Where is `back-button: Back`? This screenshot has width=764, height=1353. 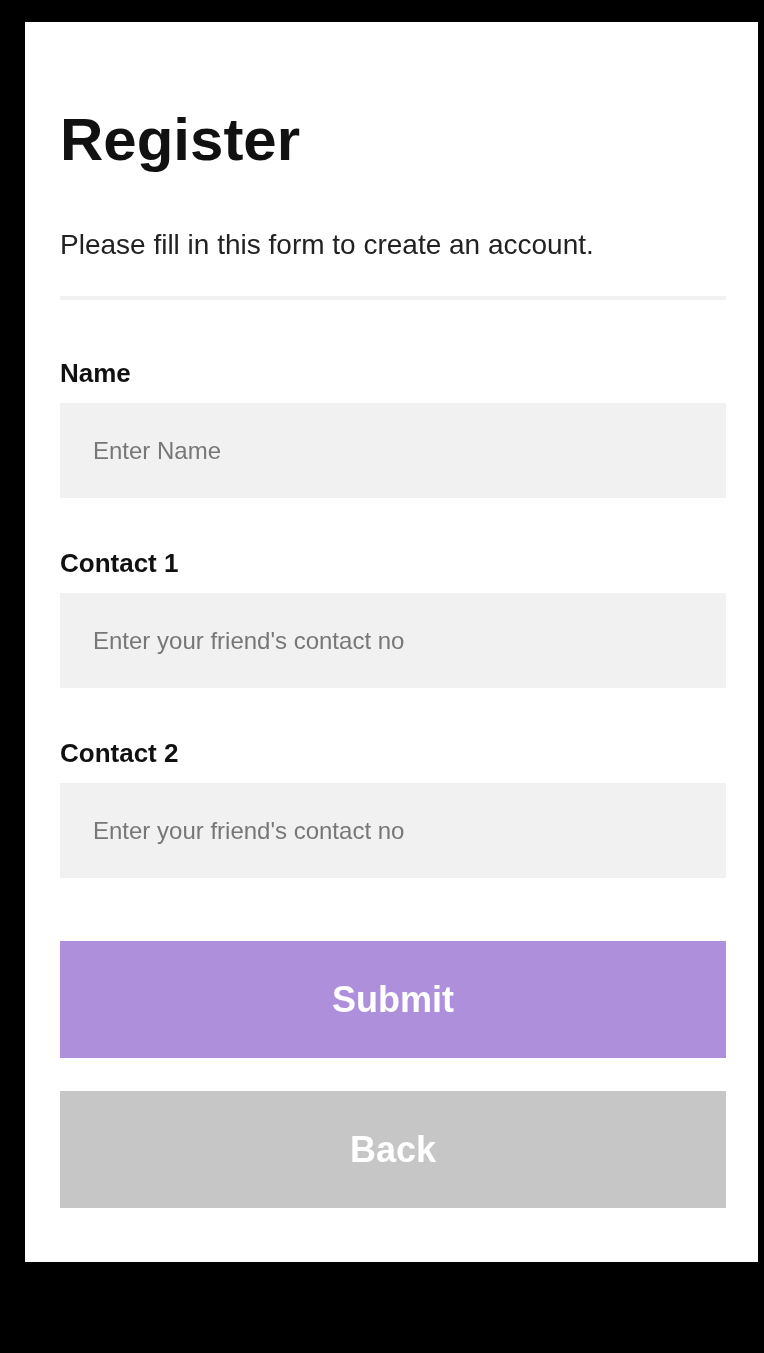 back-button: Back is located at coordinates (393, 1149).